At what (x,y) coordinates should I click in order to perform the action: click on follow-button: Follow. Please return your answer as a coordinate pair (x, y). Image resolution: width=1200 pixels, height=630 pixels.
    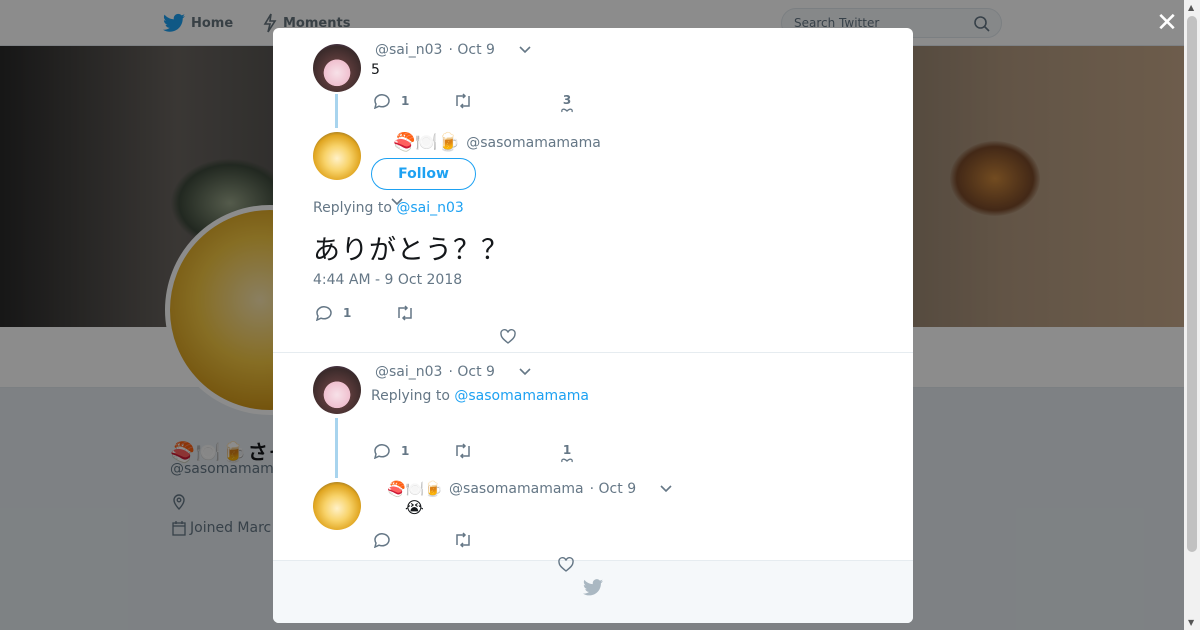
    Looking at the image, I should click on (423, 174).